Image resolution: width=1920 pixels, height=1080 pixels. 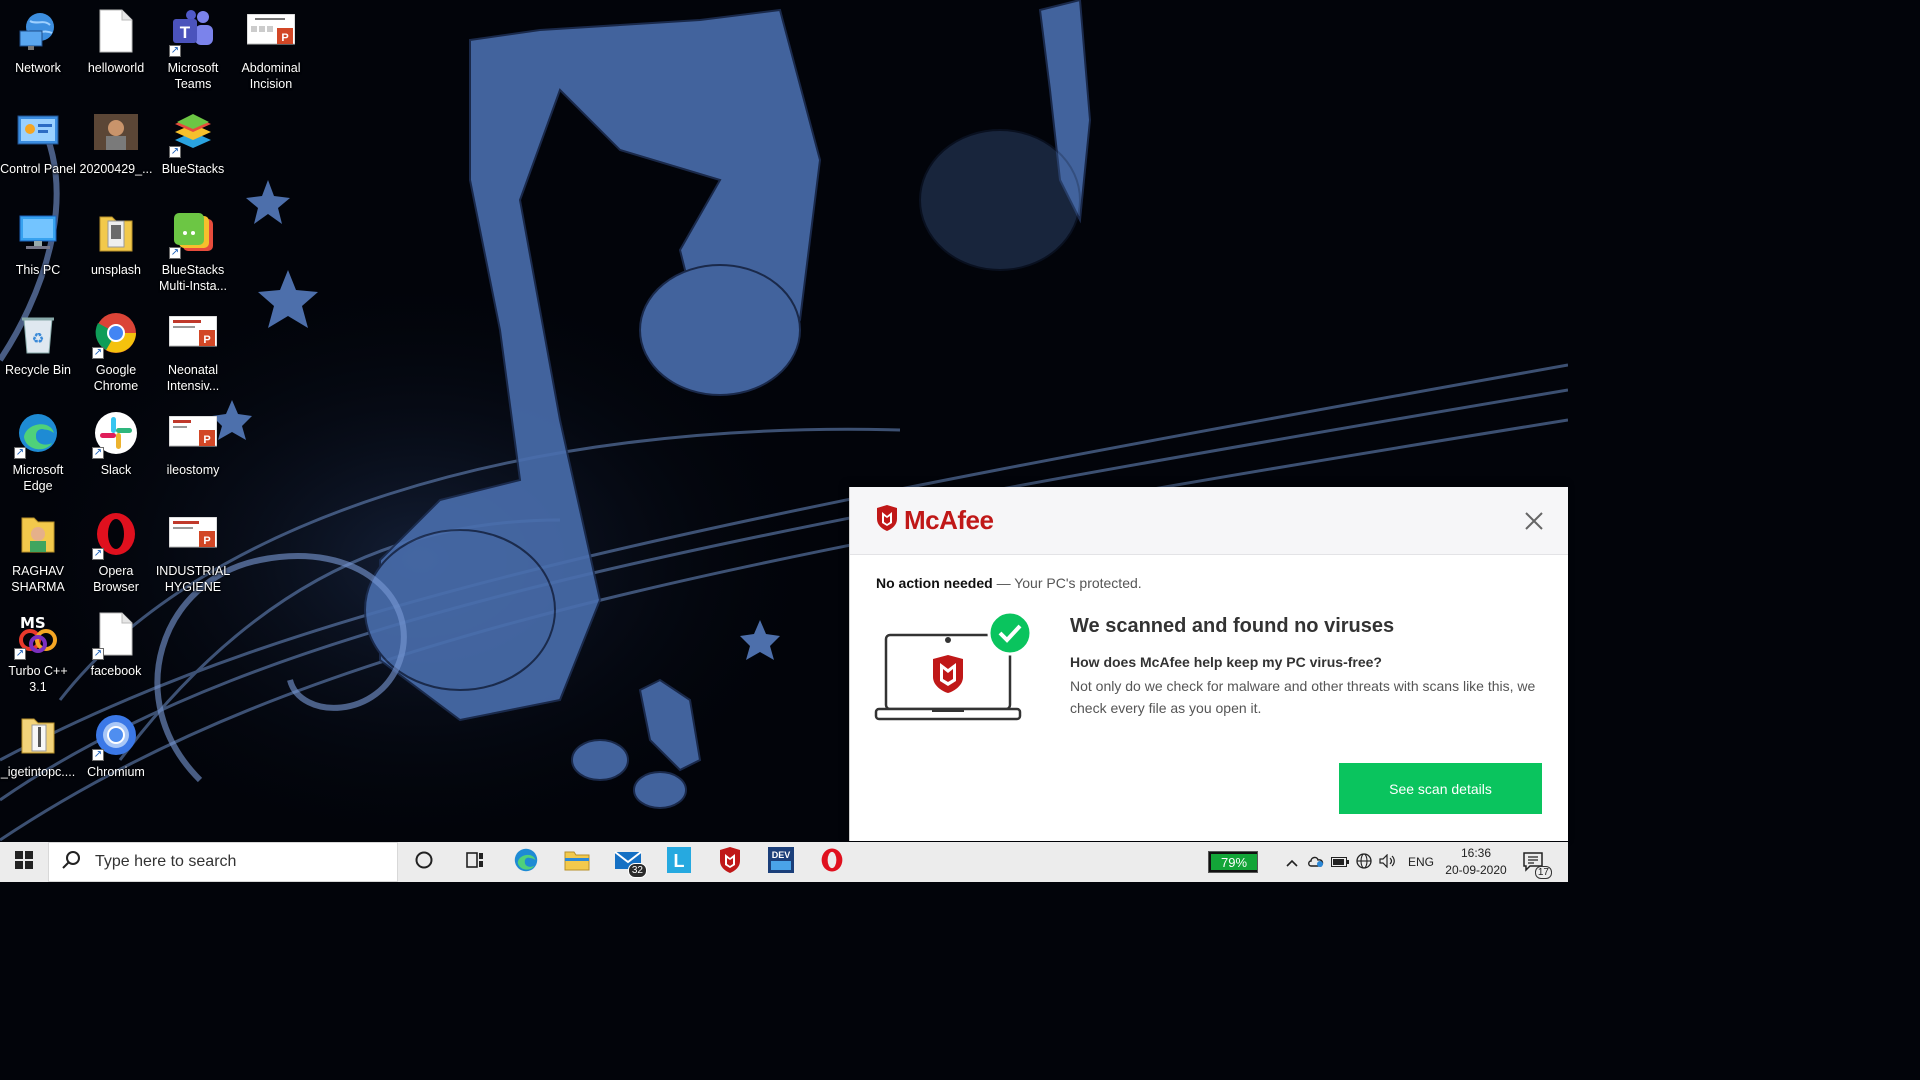 I want to click on desktop-icon-network: Network, so click(x=38, y=39).